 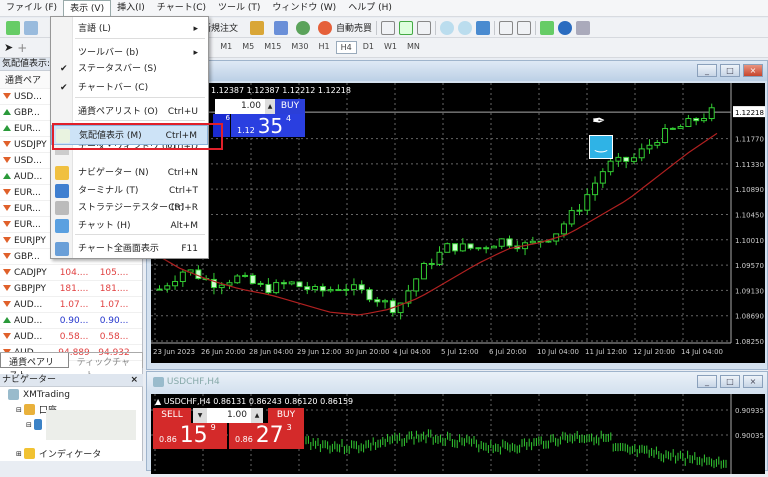 What do you see at coordinates (299, 47) in the screenshot?
I see `timeframe-m30: M30` at bounding box center [299, 47].